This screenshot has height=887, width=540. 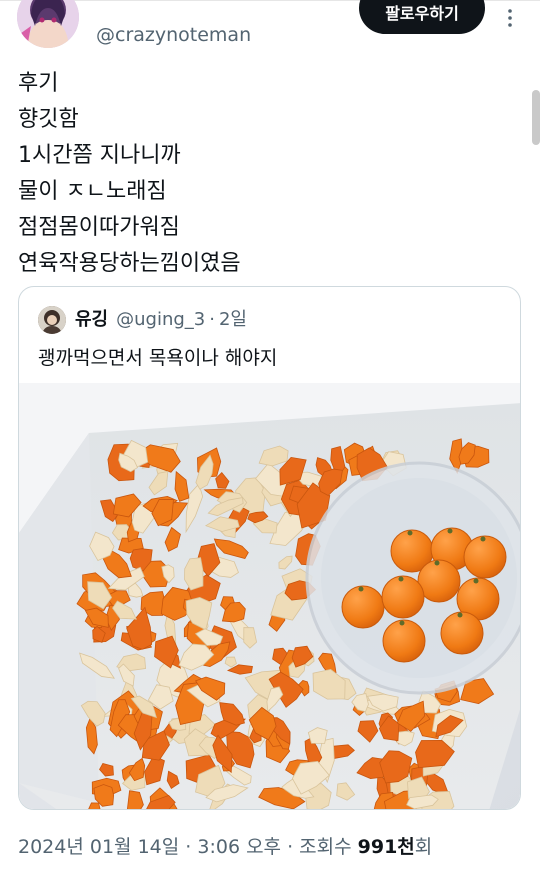 What do you see at coordinates (173, 35) in the screenshot?
I see `author-handle: @crazynoteman` at bounding box center [173, 35].